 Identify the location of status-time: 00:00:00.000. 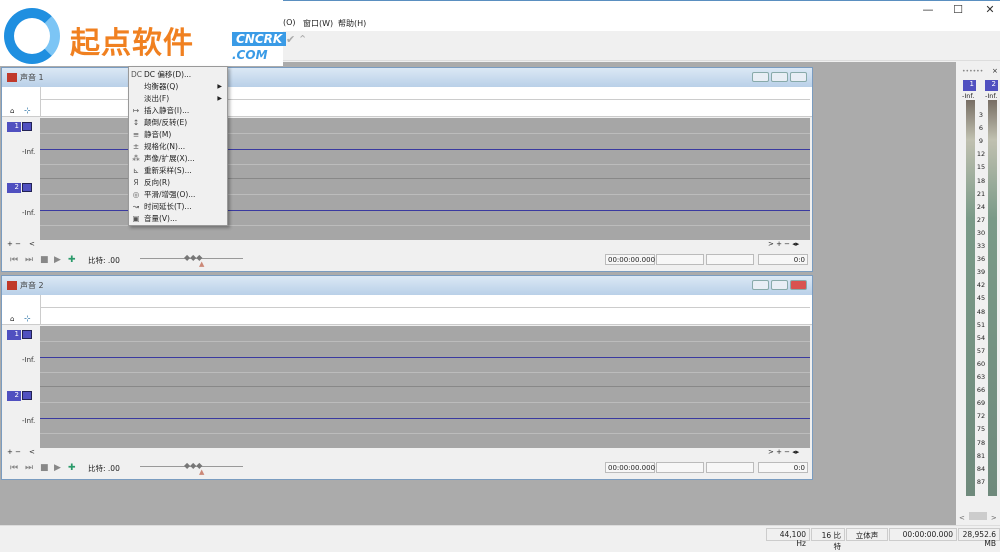
(923, 534).